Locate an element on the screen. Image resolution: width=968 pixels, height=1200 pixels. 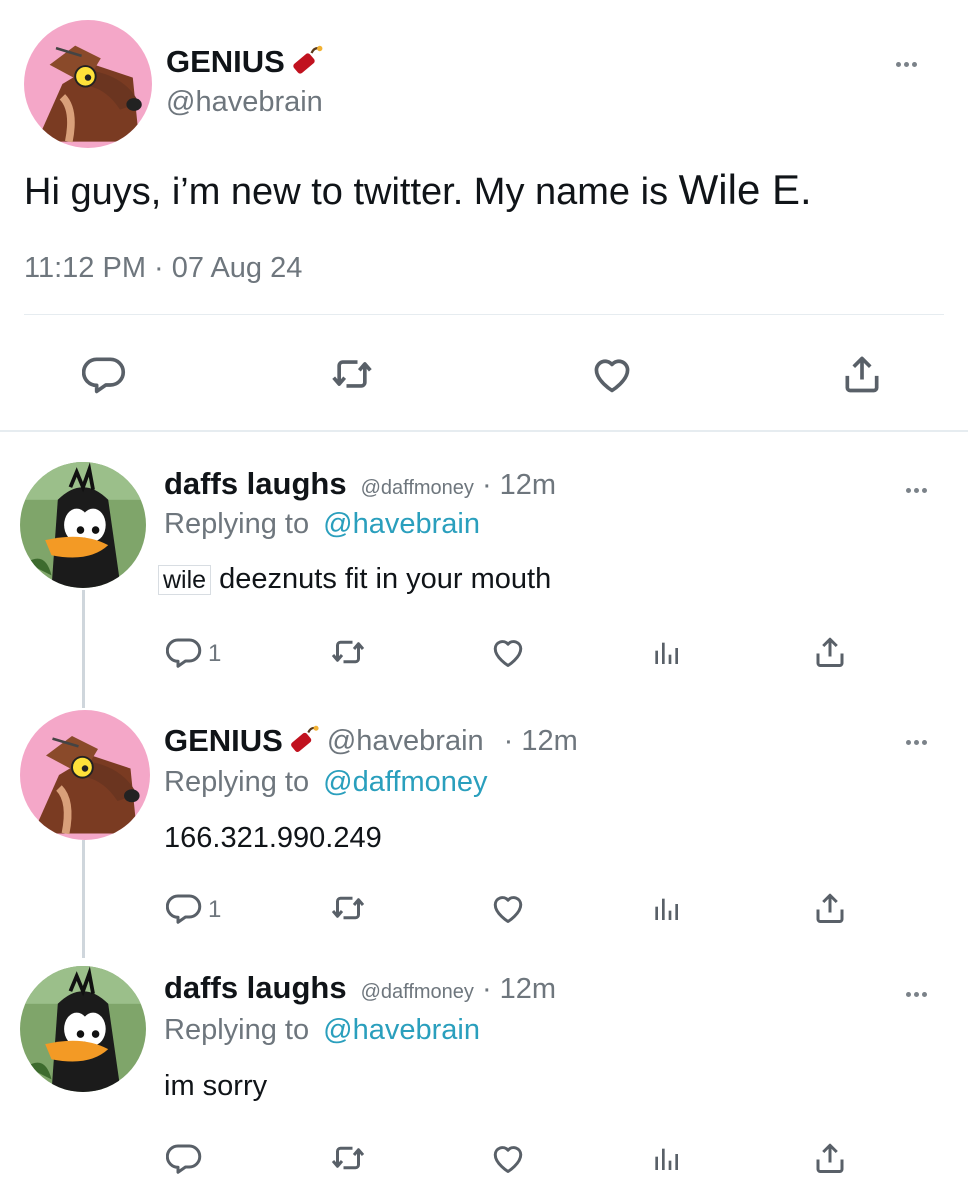
main-tweet-display-name-row: GENIUS is located at coordinates (245, 62).